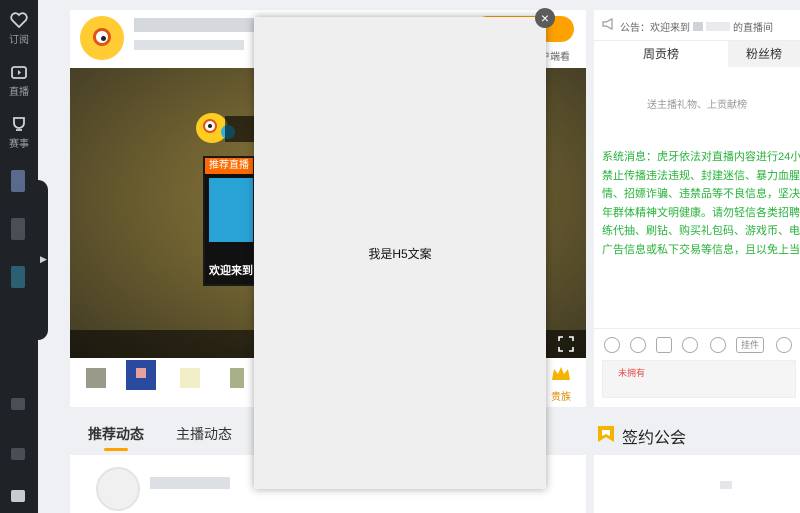 Image resolution: width=800 pixels, height=513 pixels. What do you see at coordinates (697, 105) in the screenshot?
I see `rank-empty-text: 送主播礼物、上贡献榜` at bounding box center [697, 105].